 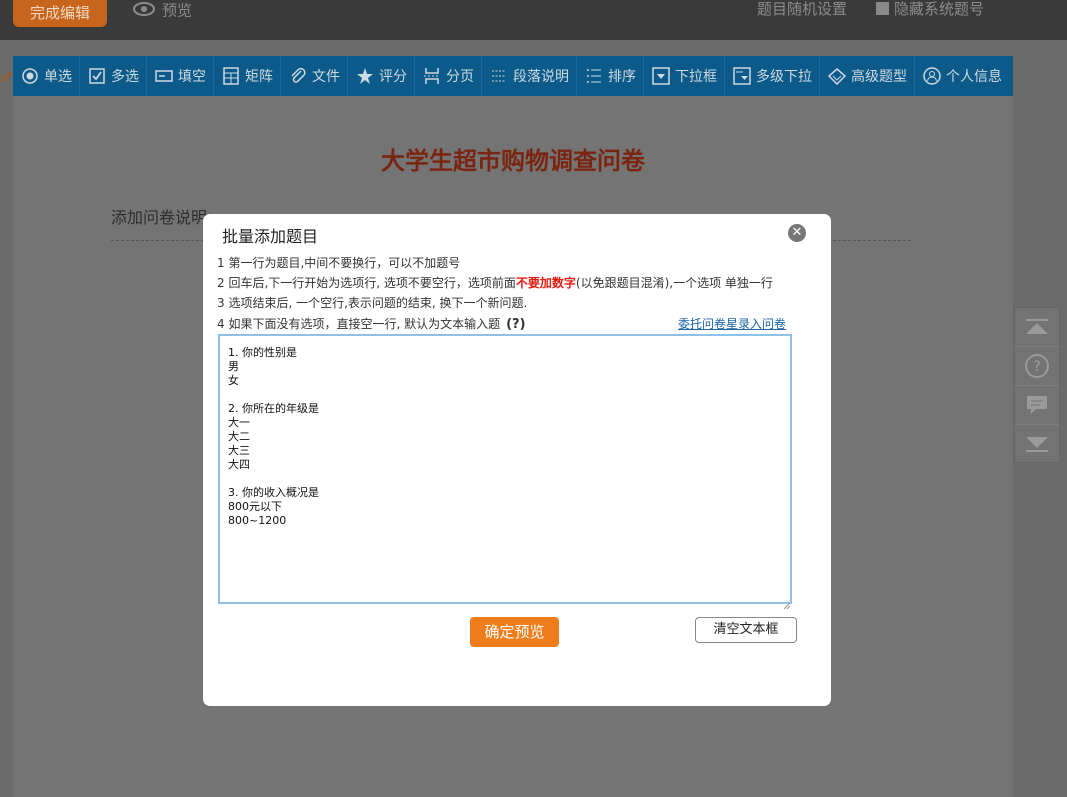 What do you see at coordinates (97, 76) in the screenshot?
I see `checkbox-icon` at bounding box center [97, 76].